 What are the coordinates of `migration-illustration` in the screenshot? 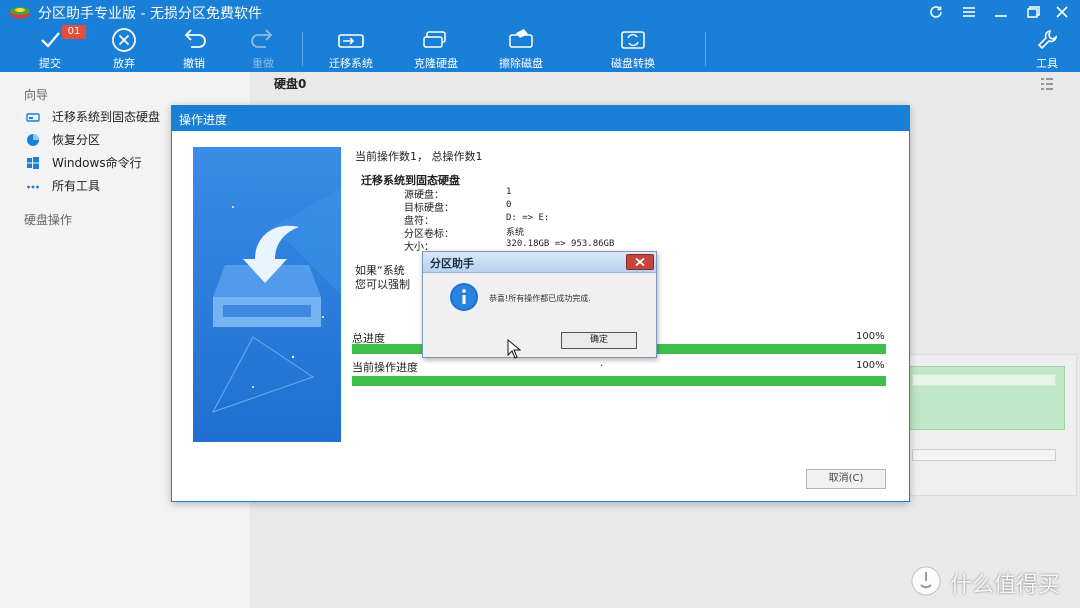 It's located at (267, 294).